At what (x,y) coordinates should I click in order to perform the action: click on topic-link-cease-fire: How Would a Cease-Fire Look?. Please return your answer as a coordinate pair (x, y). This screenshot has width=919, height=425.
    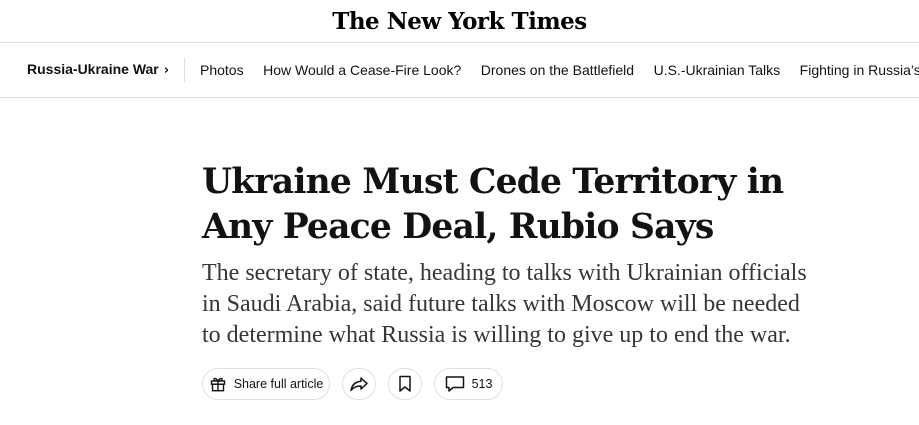
    Looking at the image, I should click on (362, 70).